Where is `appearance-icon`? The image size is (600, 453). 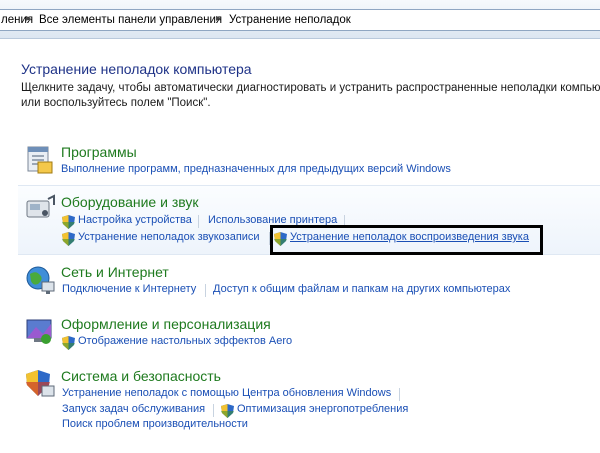
appearance-icon is located at coordinates (39, 331).